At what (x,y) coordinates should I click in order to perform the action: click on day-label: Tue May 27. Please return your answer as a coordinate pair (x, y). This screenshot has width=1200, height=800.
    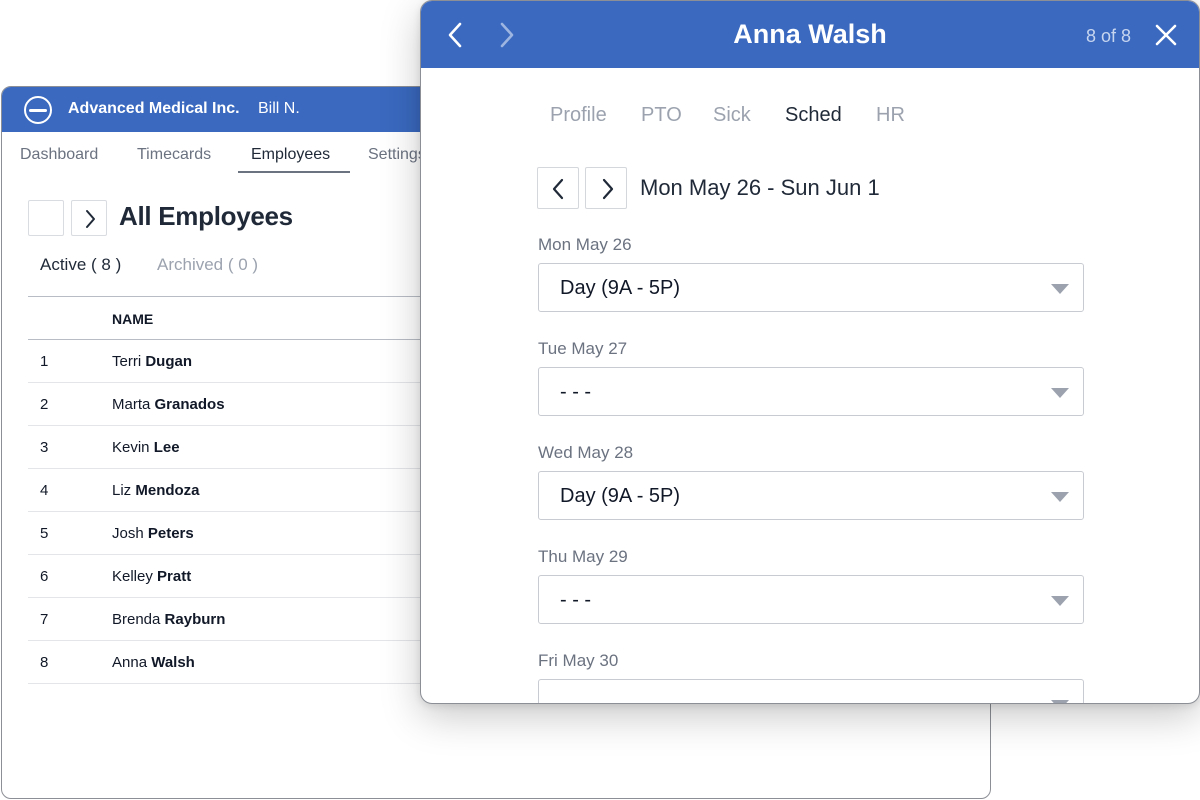
    Looking at the image, I should click on (583, 348).